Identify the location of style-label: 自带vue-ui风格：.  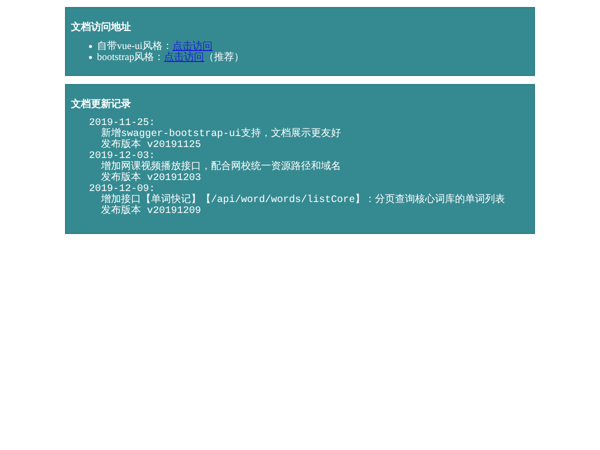
(135, 46).